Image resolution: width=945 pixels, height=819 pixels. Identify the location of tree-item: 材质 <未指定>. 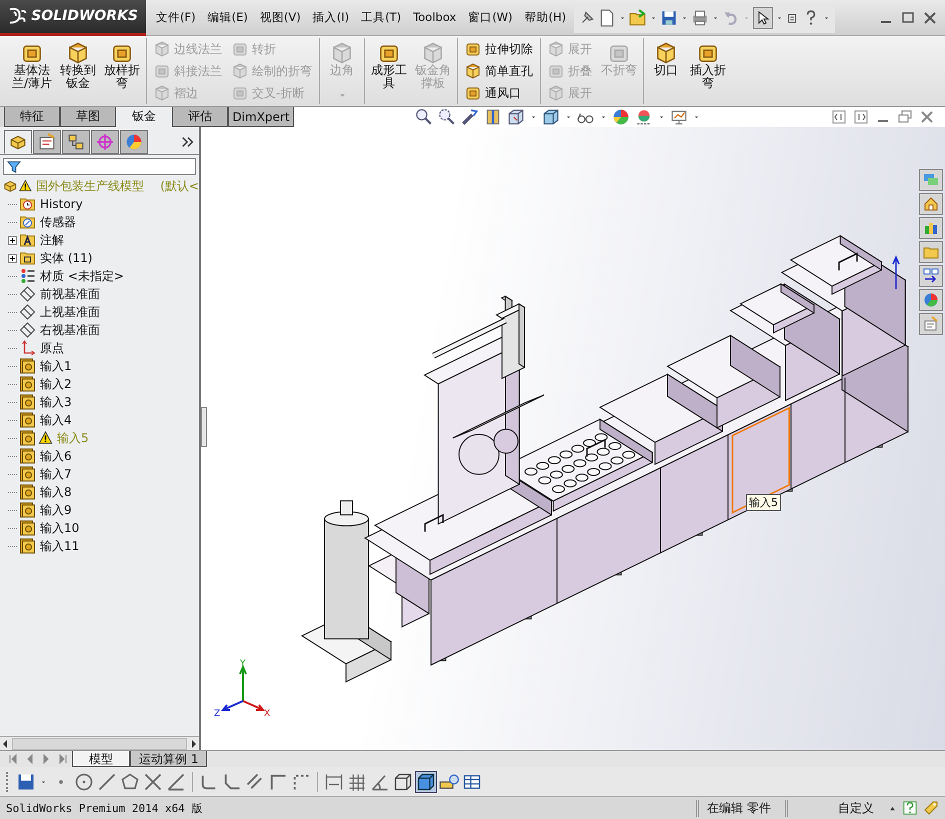
(82, 276).